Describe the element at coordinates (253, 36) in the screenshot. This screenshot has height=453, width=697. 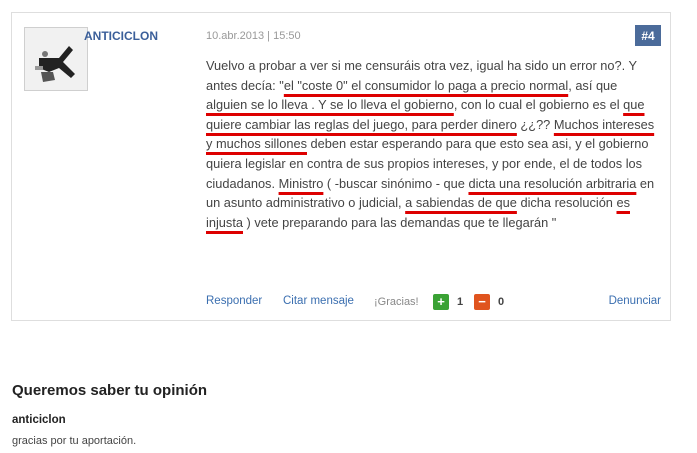
I see `comment-timestamp: 10.abr.2013 | 15:50` at that location.